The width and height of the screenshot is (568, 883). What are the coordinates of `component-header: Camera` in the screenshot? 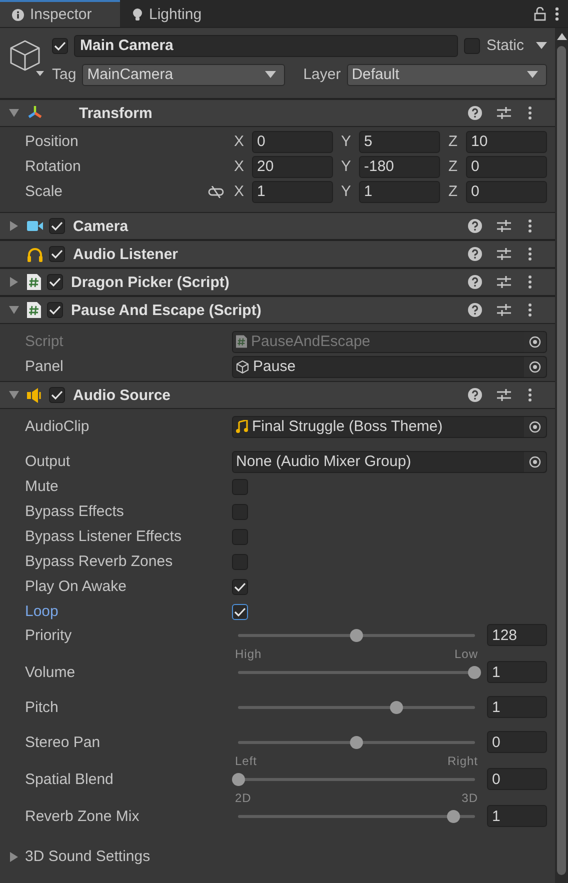 It's located at (277, 226).